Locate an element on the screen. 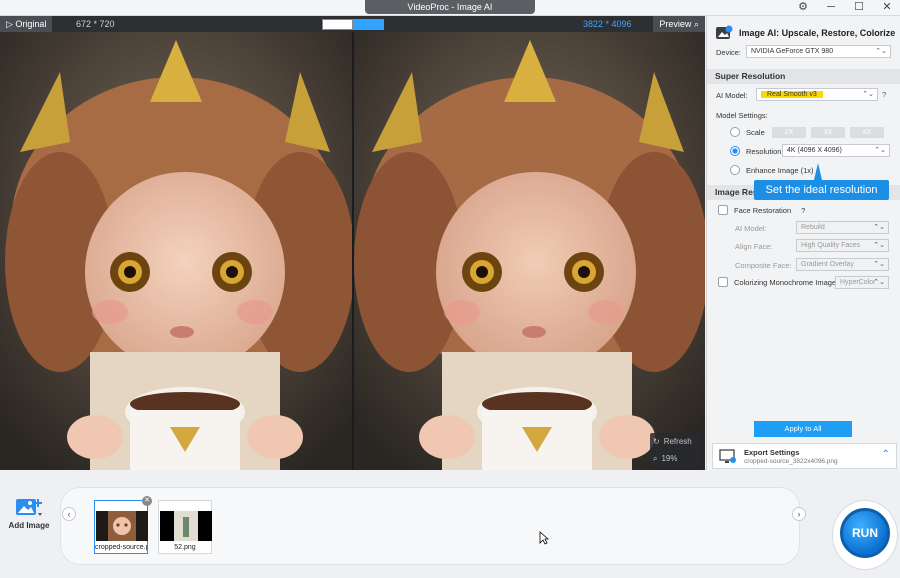  refresh-button: ↻ Refresh is located at coordinates (676, 441).